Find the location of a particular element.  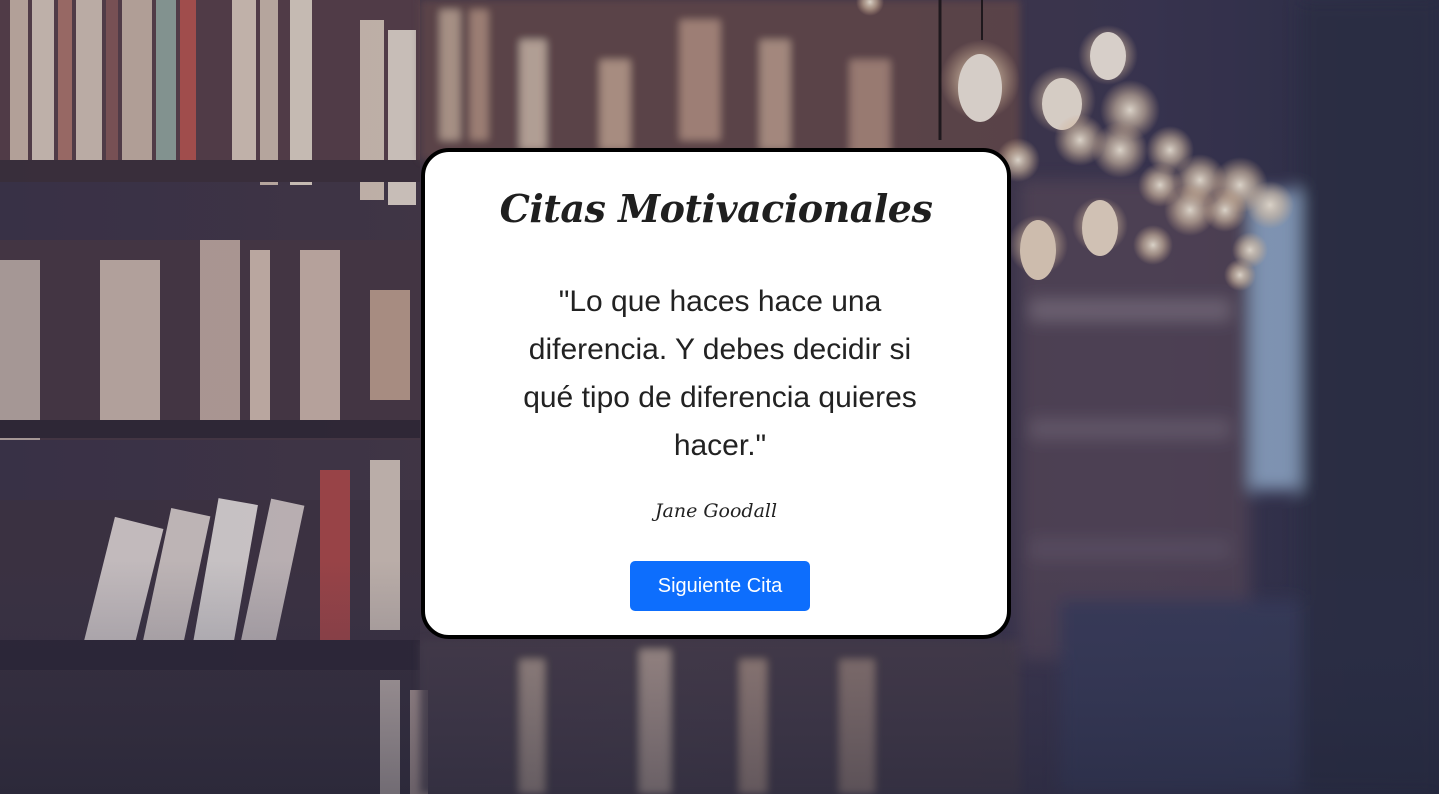

quote-author: Jane Goodall is located at coordinates (716, 511).